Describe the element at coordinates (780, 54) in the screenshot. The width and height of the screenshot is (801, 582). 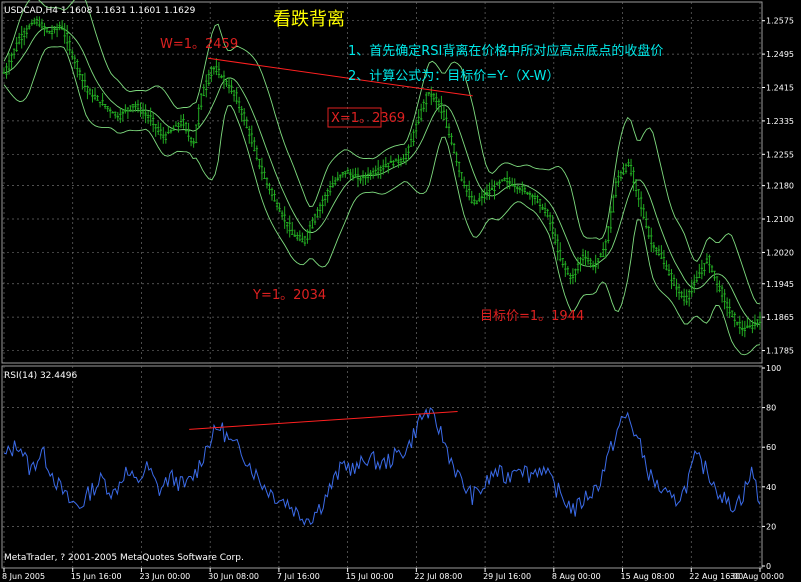
I see `price-tick-label: 1.2495` at that location.